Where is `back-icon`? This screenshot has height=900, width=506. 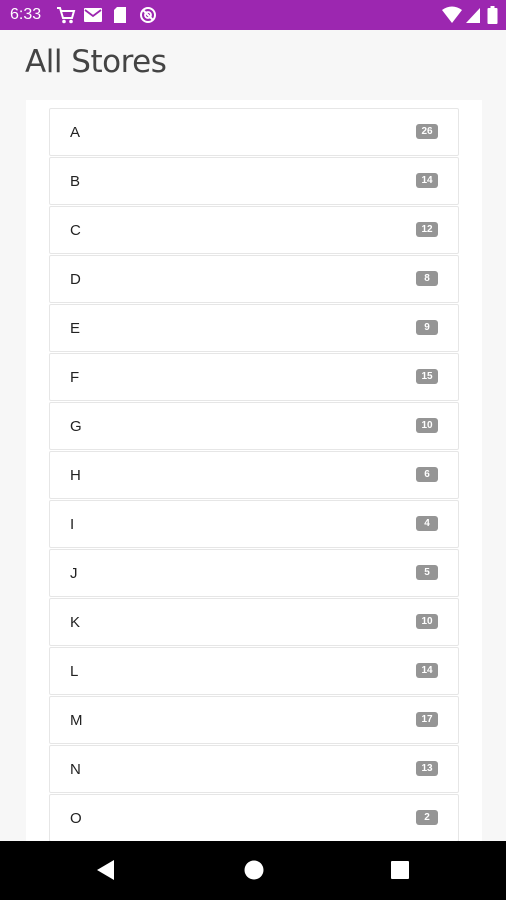 back-icon is located at coordinates (105, 870).